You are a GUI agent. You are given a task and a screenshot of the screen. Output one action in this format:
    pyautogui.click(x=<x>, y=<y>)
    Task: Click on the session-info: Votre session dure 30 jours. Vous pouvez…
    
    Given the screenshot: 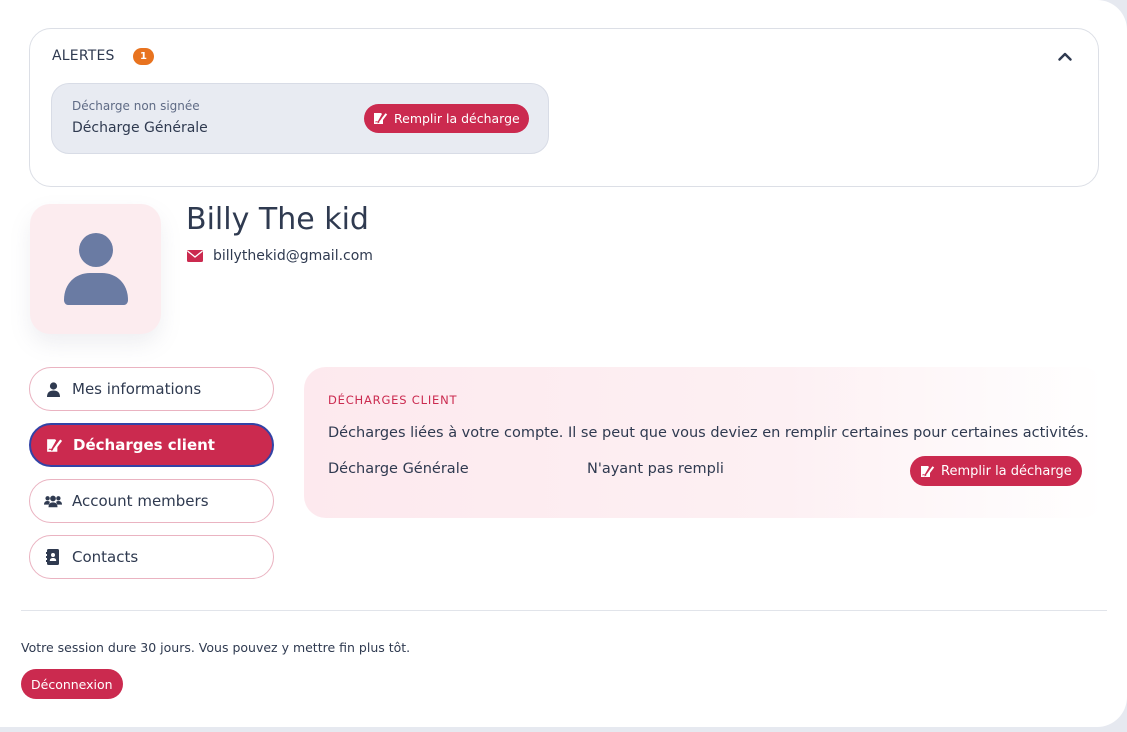 What is the action you would take?
    pyautogui.click(x=216, y=647)
    